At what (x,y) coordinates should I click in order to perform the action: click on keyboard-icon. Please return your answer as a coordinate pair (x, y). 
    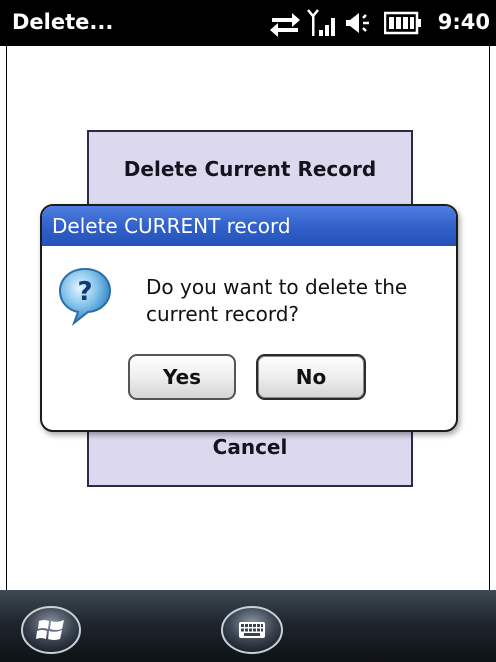
    Looking at the image, I should click on (252, 630).